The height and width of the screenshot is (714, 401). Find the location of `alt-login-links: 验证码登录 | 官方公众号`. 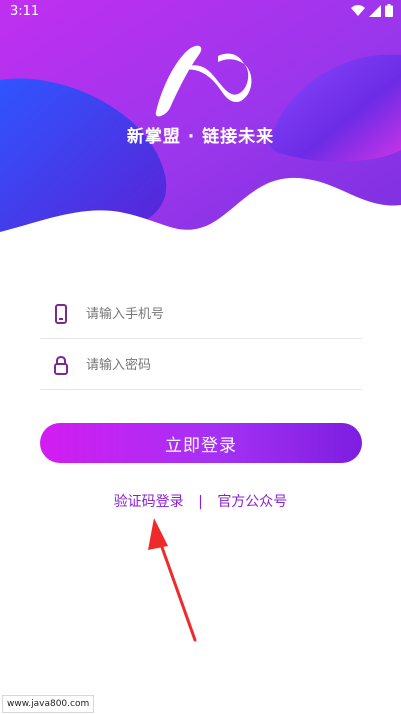

alt-login-links: 验证码登录 | 官方公众号 is located at coordinates (200, 501).